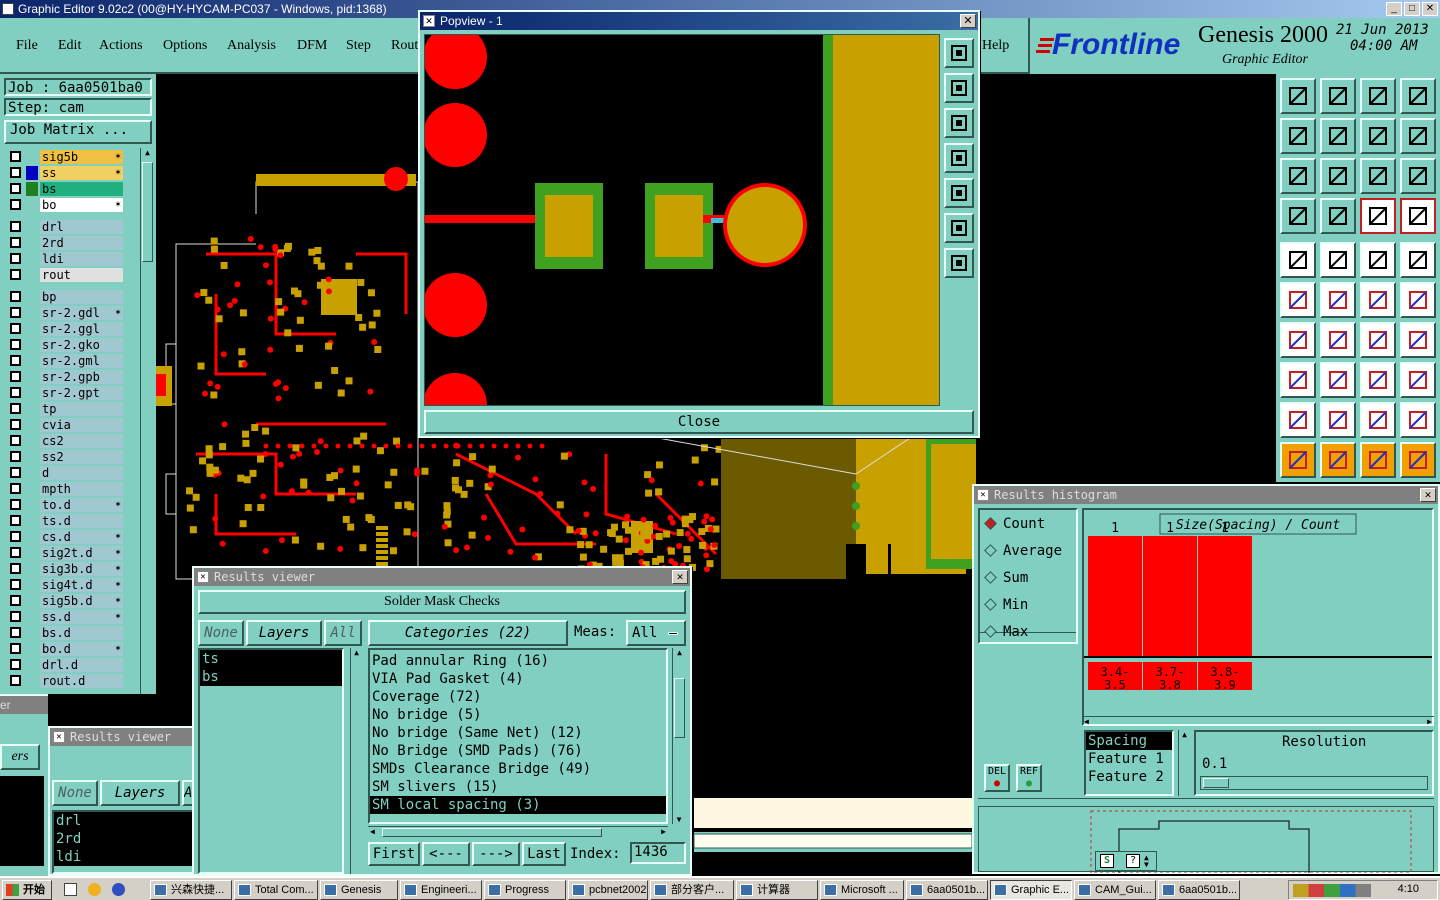 This screenshot has width=1440, height=900. What do you see at coordinates (656, 633) in the screenshot?
I see `meas-select: All` at bounding box center [656, 633].